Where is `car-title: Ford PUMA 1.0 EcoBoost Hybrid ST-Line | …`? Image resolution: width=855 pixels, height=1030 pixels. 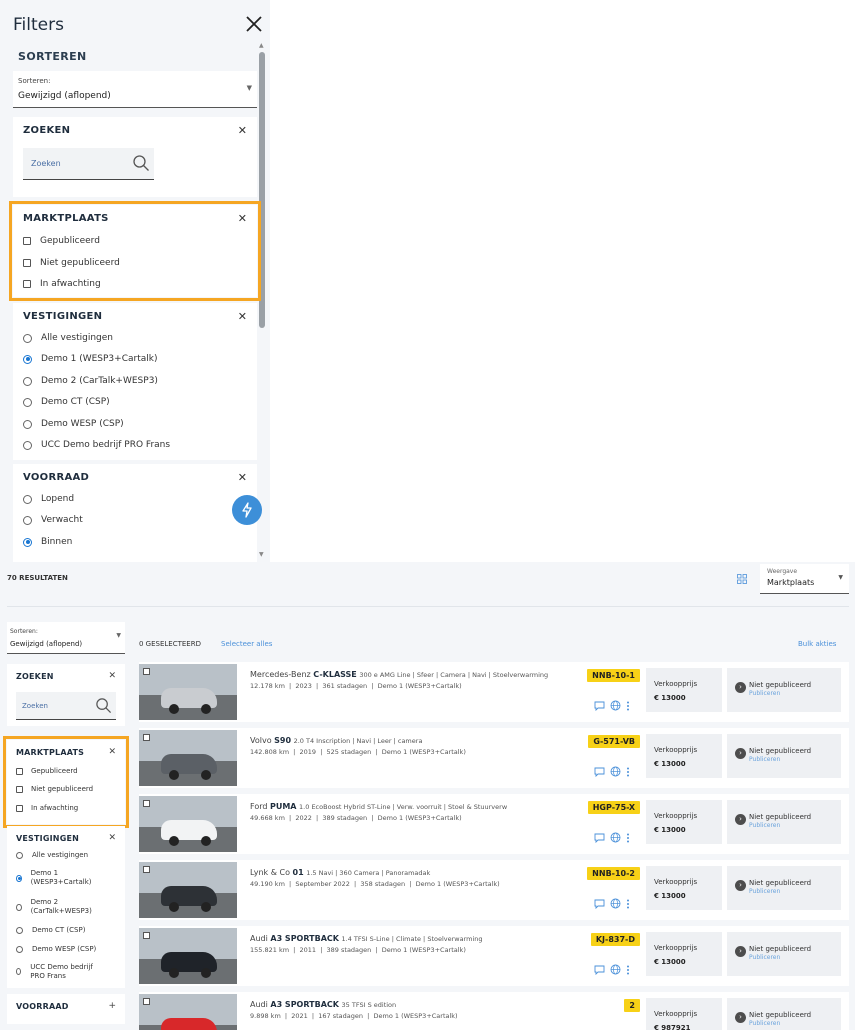 car-title: Ford PUMA 1.0 EcoBoost Hybrid ST-Line | … is located at coordinates (378, 806).